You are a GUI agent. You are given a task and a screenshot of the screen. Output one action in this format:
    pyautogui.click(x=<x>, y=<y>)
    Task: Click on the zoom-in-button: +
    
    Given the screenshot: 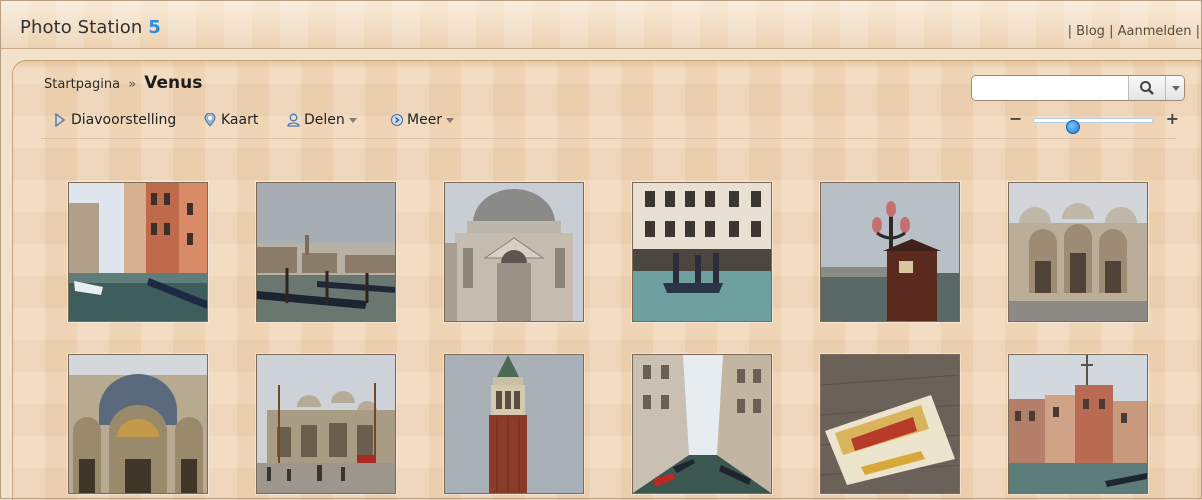 What is the action you would take?
    pyautogui.click(x=1172, y=119)
    